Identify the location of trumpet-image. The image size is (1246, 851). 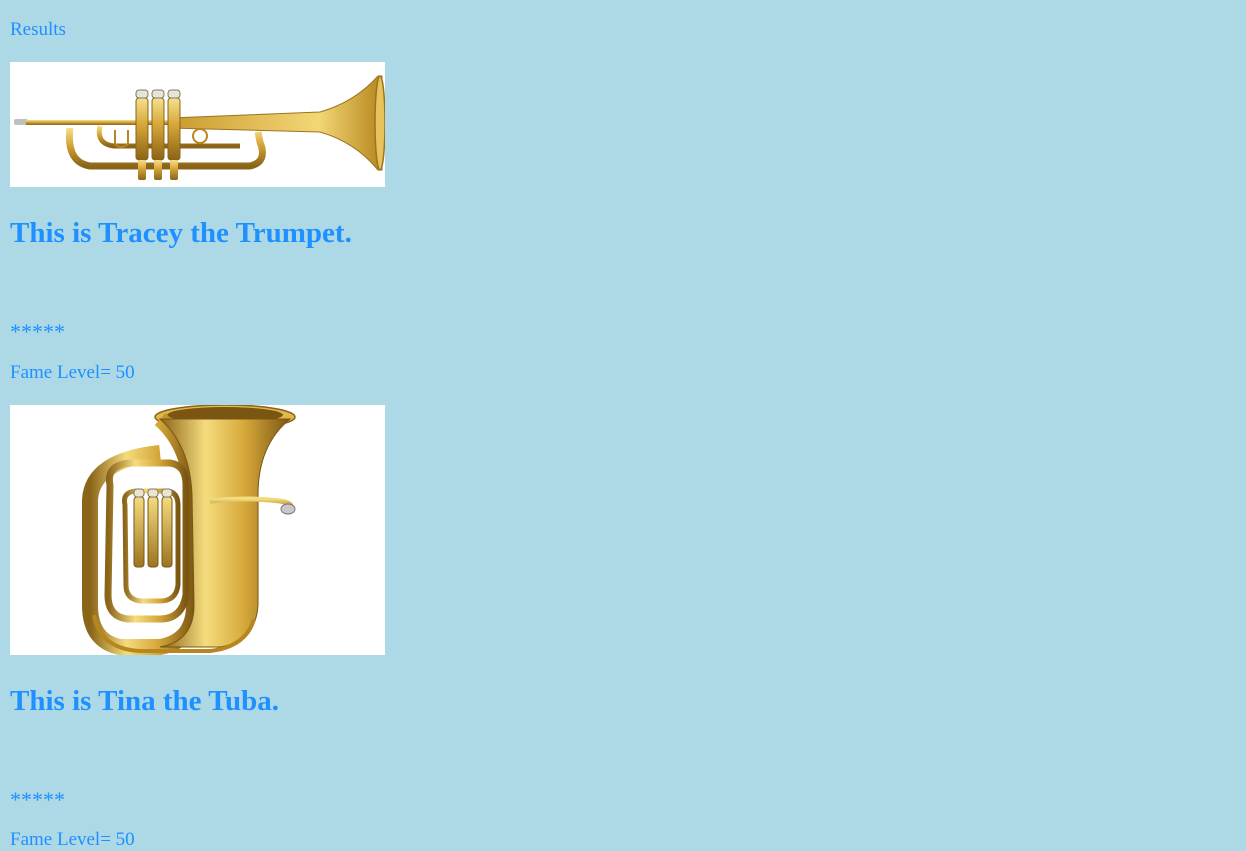
(197, 124).